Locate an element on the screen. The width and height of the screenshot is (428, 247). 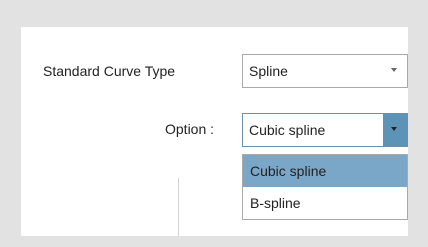
option-dropdown-button is located at coordinates (395, 130).